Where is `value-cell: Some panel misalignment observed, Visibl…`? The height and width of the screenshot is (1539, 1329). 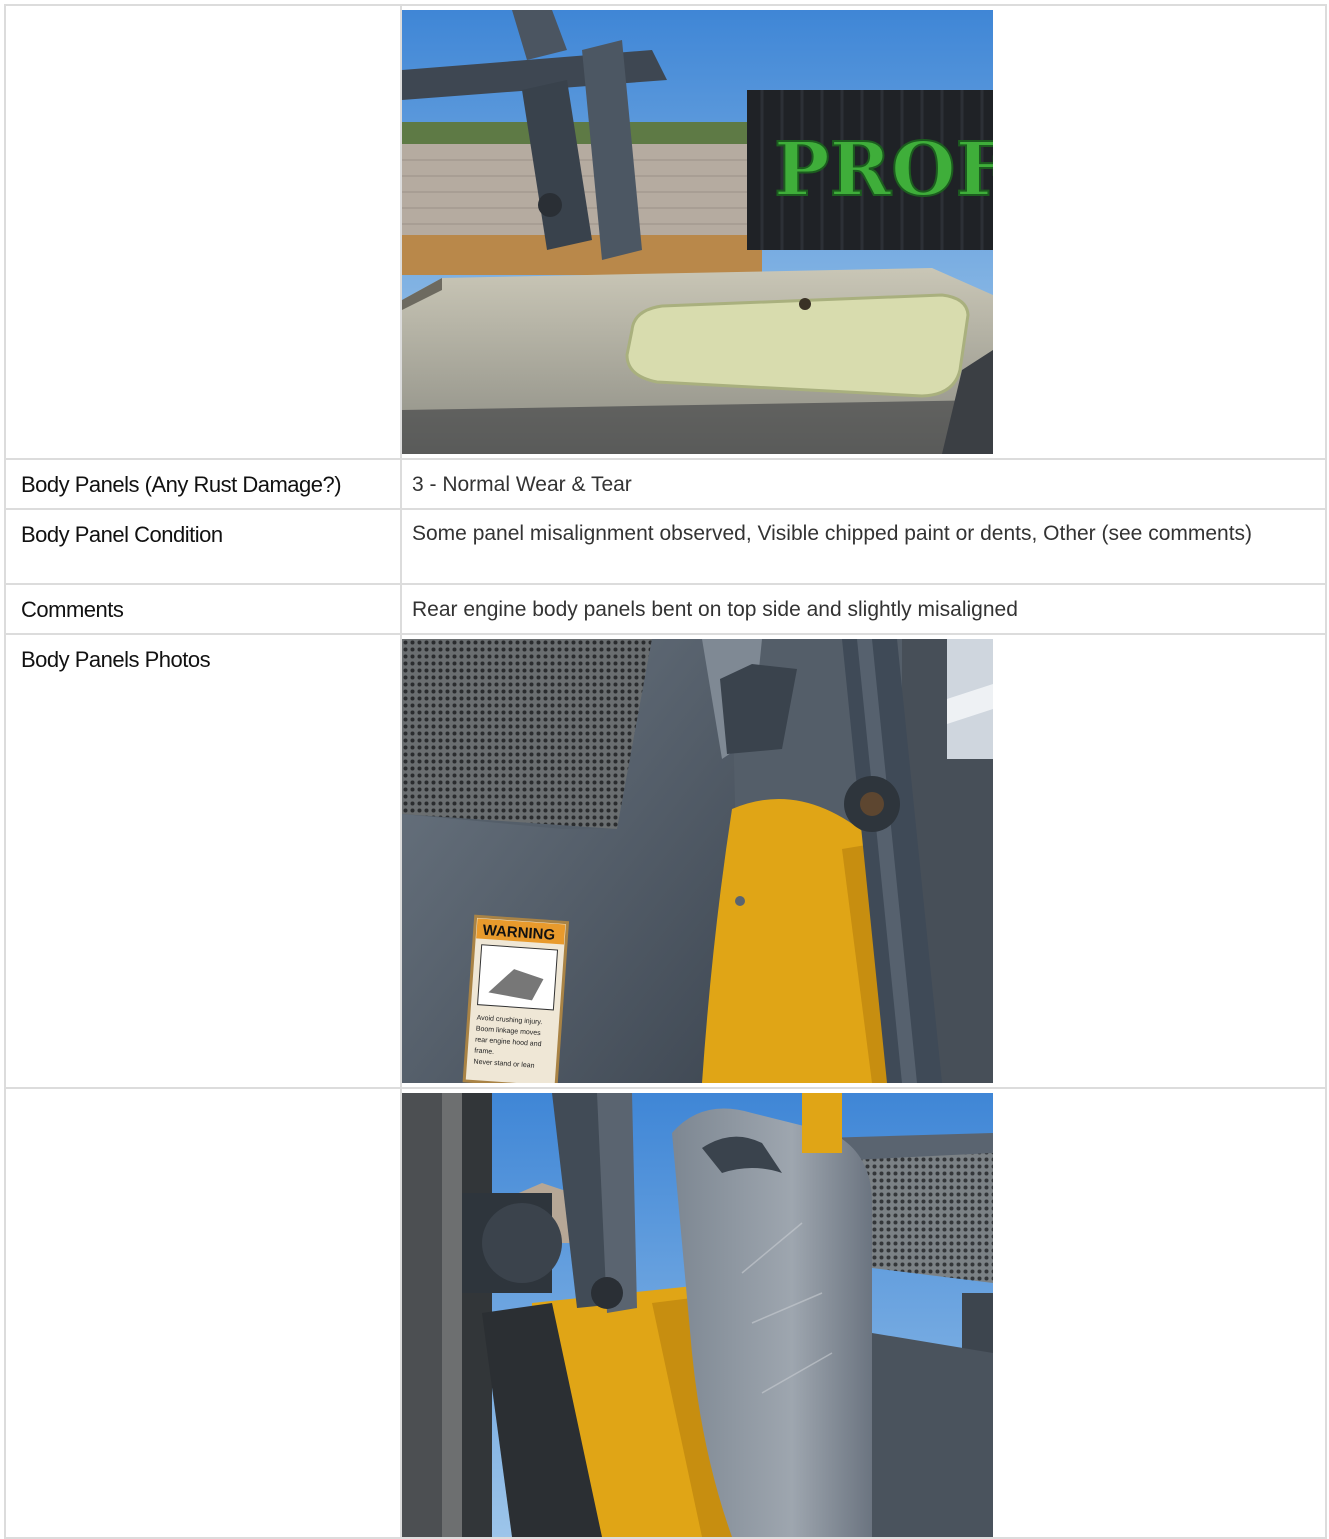 value-cell: Some panel misalignment observed, Visibl… is located at coordinates (863, 547).